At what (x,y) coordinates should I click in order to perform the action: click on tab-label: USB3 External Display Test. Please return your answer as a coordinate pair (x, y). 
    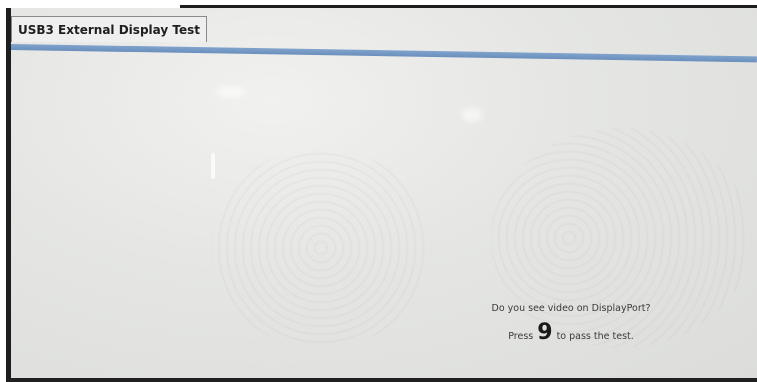
    Looking at the image, I should click on (109, 29).